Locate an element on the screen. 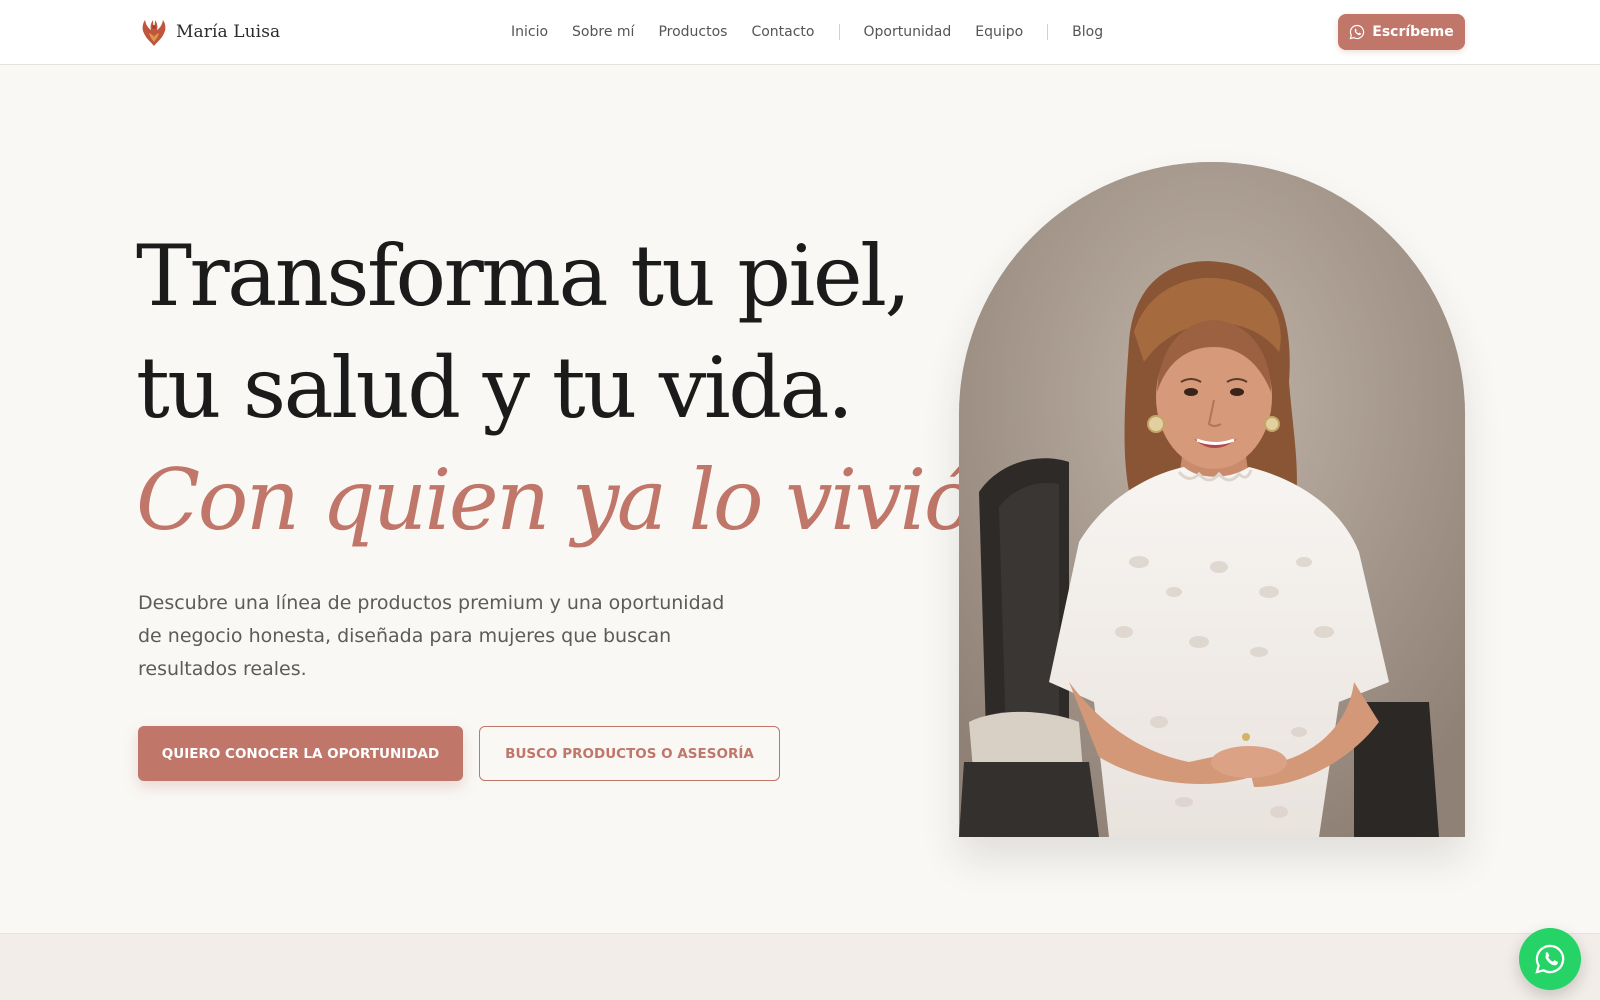 The width and height of the screenshot is (1600, 1000). nav-item-sobre-mi: Sobre mí is located at coordinates (603, 32).